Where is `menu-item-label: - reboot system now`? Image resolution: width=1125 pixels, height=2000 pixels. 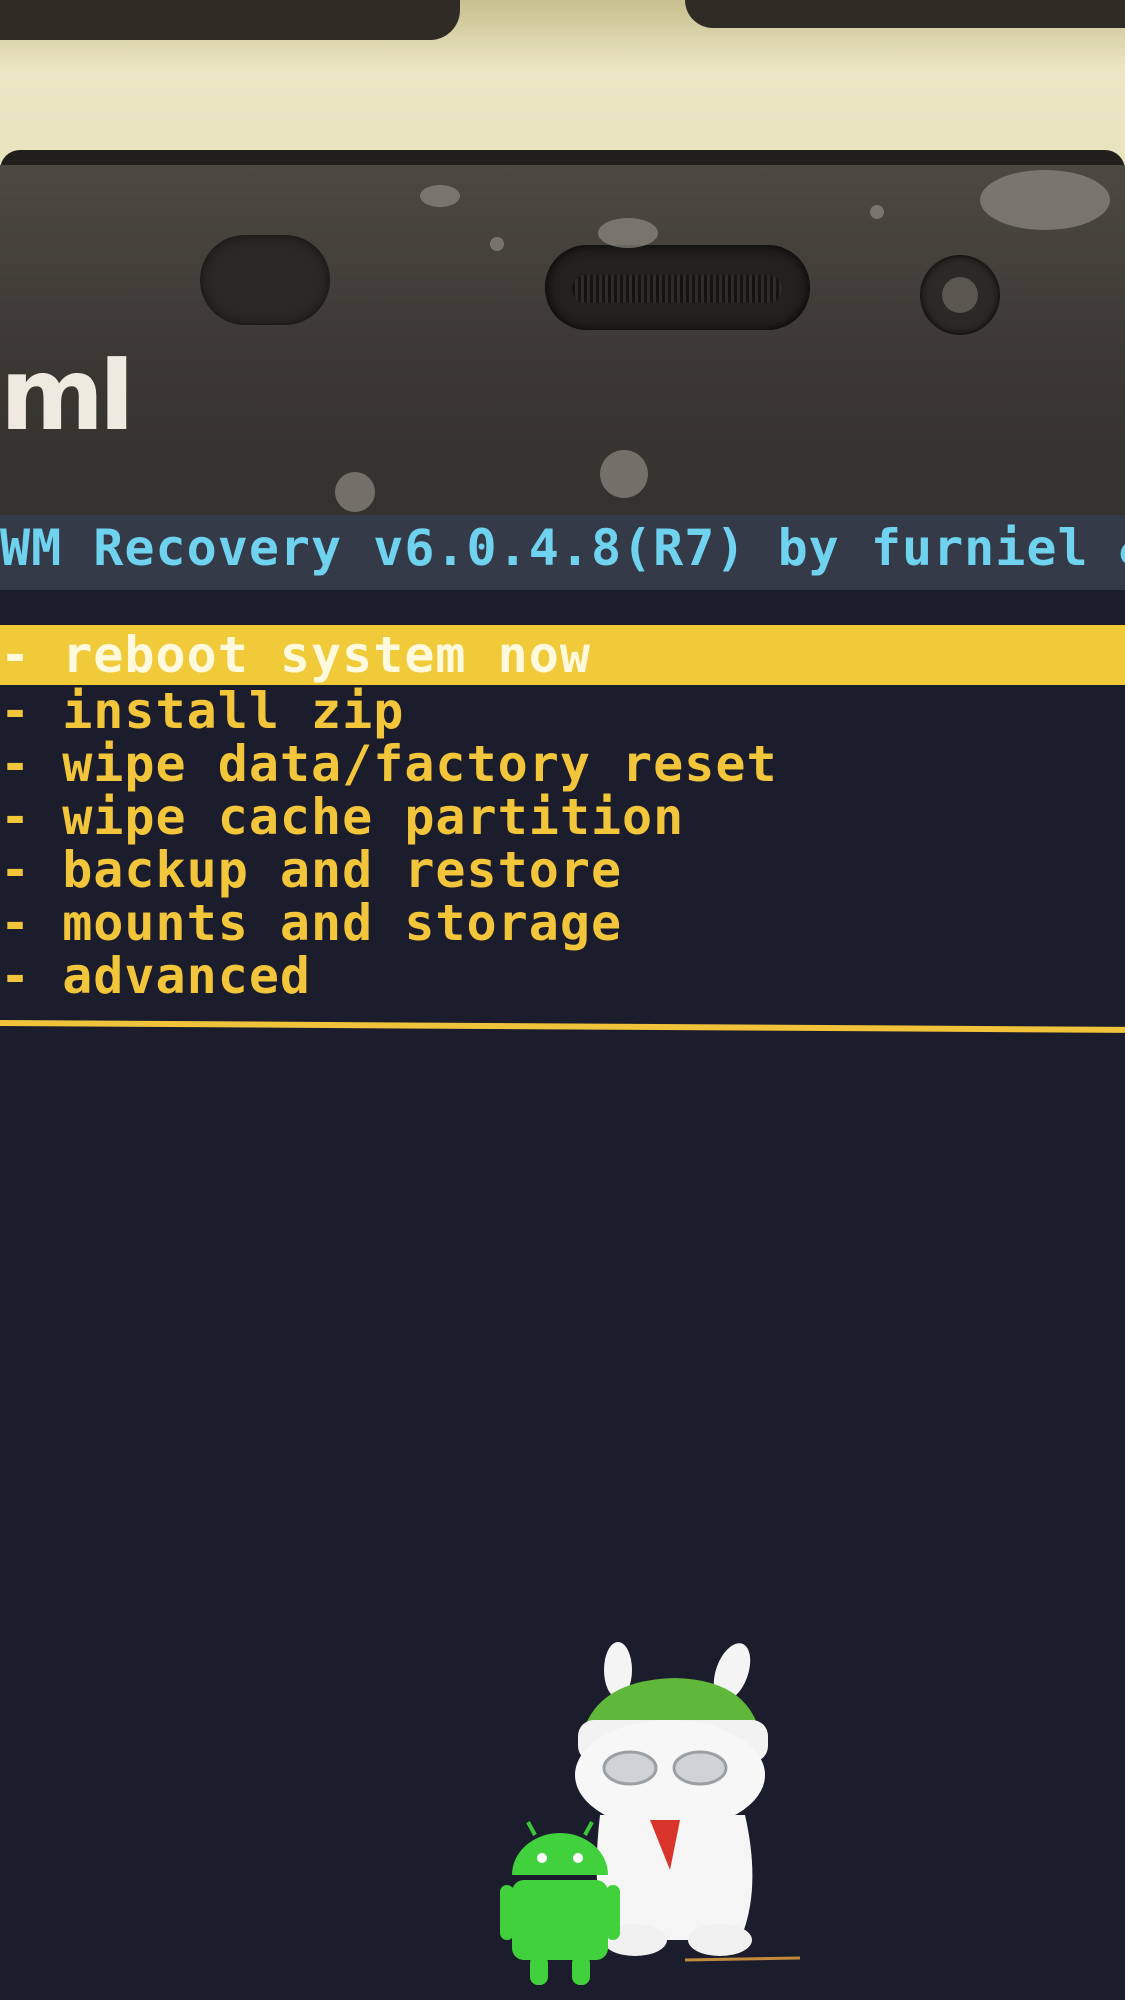
menu-item-label: - reboot system now is located at coordinates (295, 655).